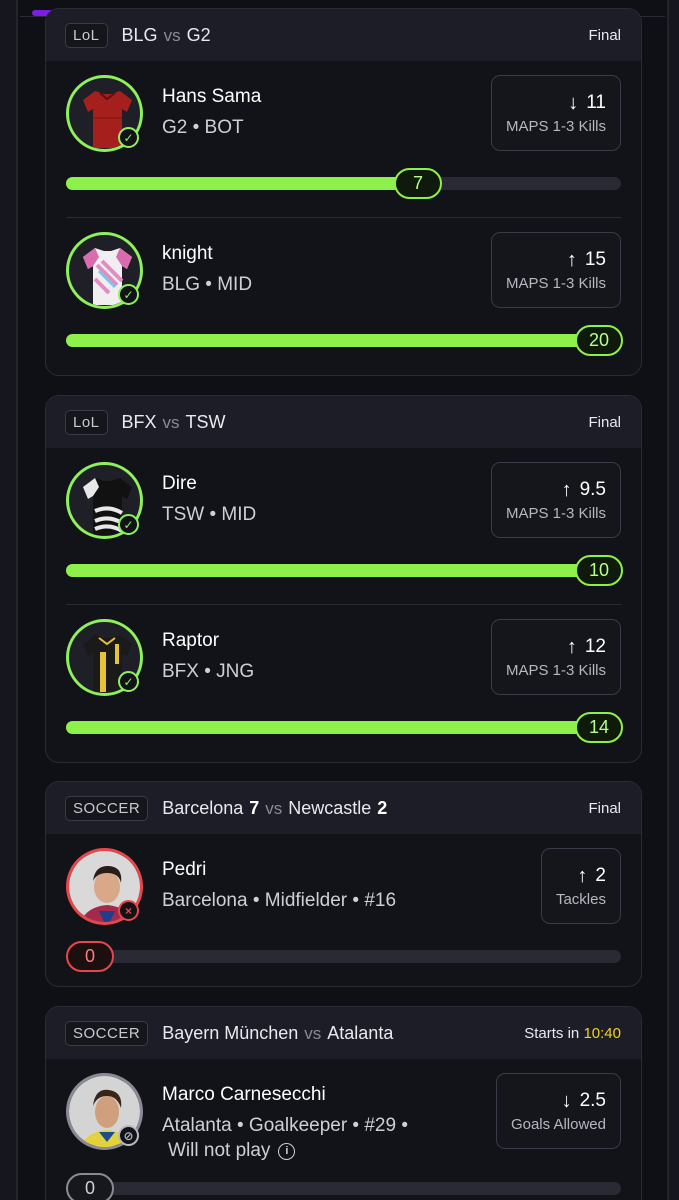 The width and height of the screenshot is (679, 1200). What do you see at coordinates (277, 1033) in the screenshot?
I see `match-title: Bayern München vs Atalanta` at bounding box center [277, 1033].